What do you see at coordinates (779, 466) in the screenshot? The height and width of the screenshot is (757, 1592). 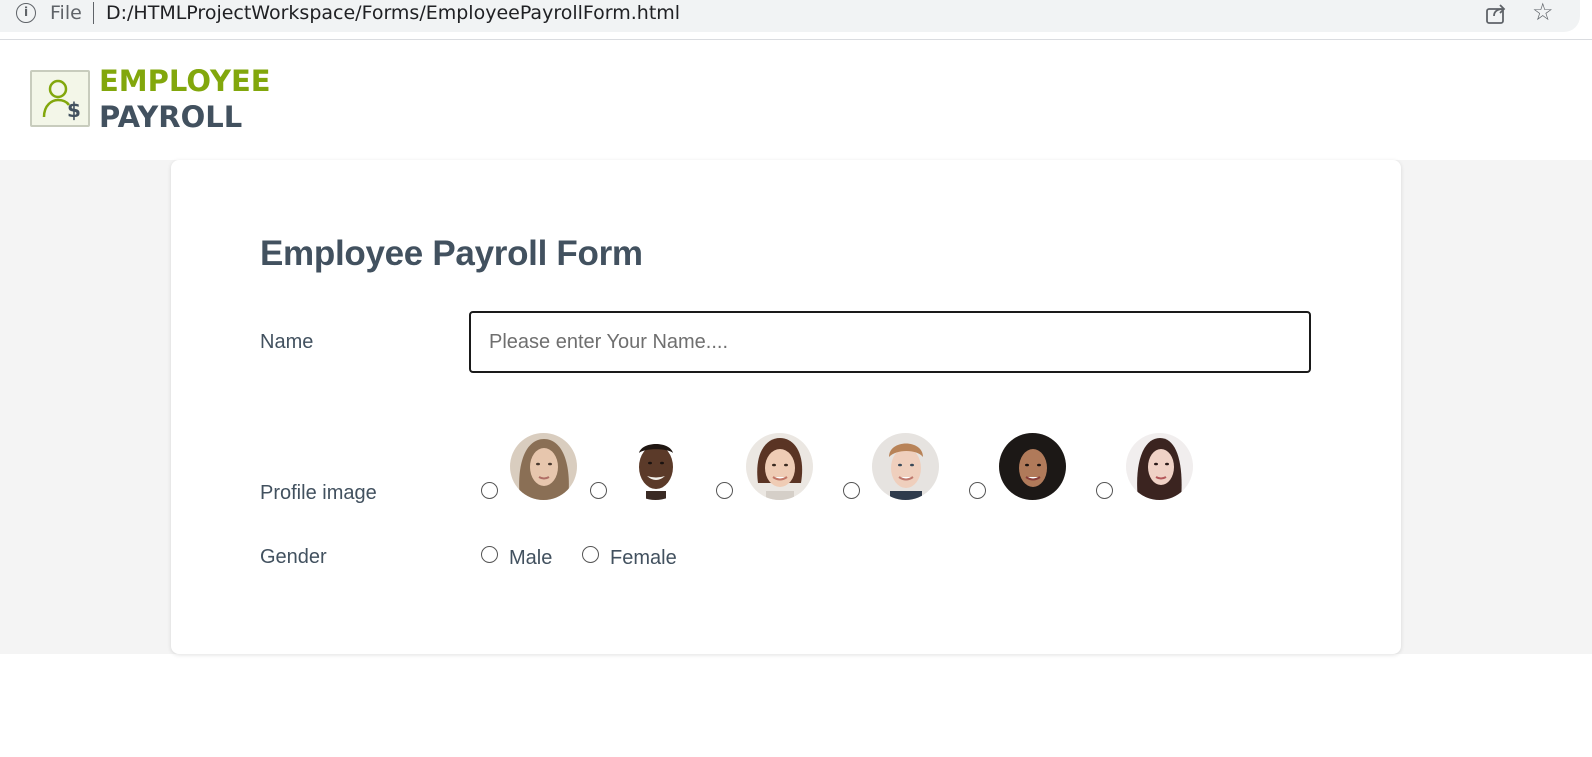 I see `woman-brown-hair-avatar` at bounding box center [779, 466].